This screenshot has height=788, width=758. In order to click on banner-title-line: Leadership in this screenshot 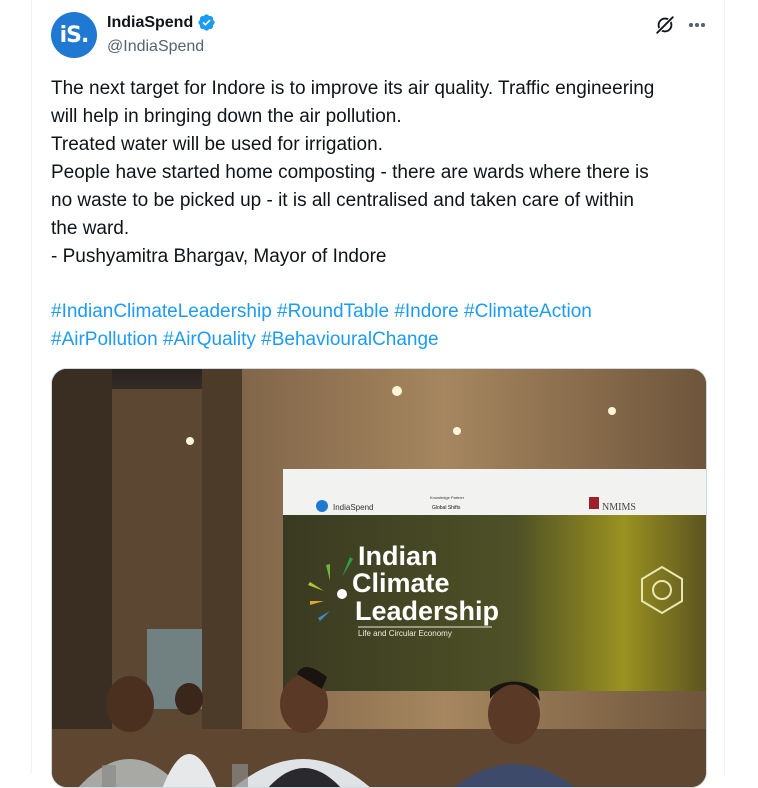, I will do `click(427, 611)`.